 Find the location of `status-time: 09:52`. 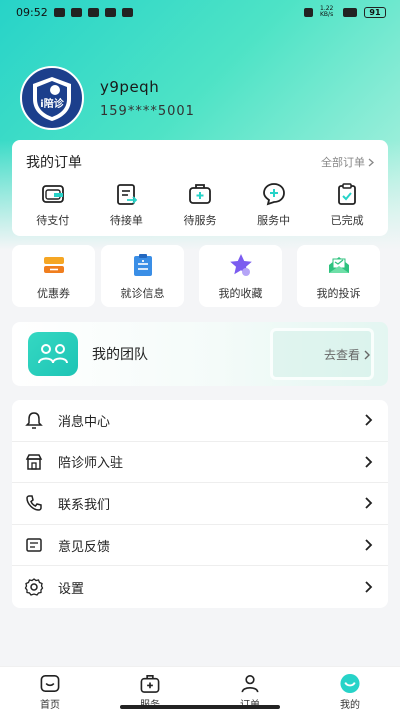

status-time: 09:52 is located at coordinates (32, 12).